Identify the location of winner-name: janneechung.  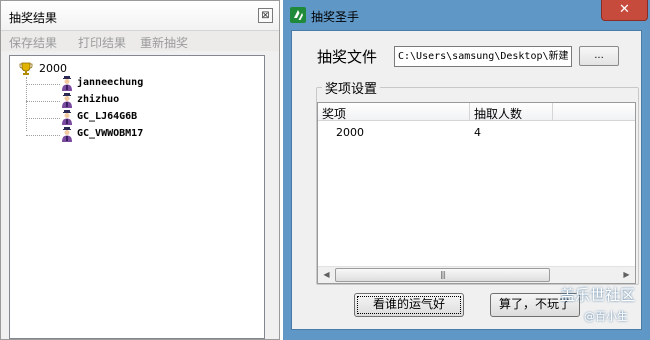
(110, 82).